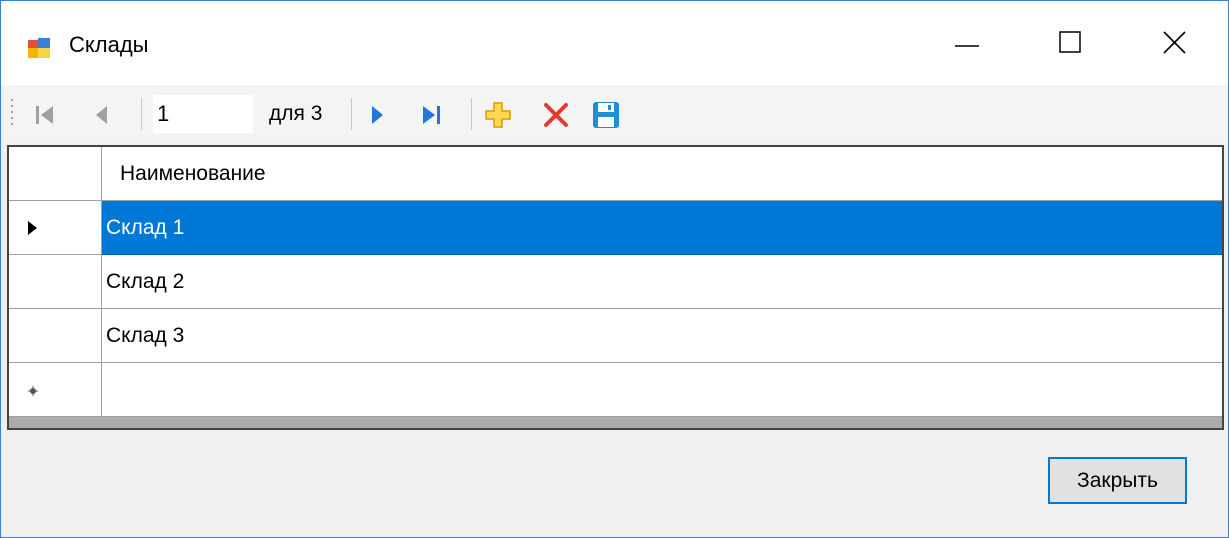 The width and height of the screenshot is (1229, 538). I want to click on close-window-button, so click(1175, 43).